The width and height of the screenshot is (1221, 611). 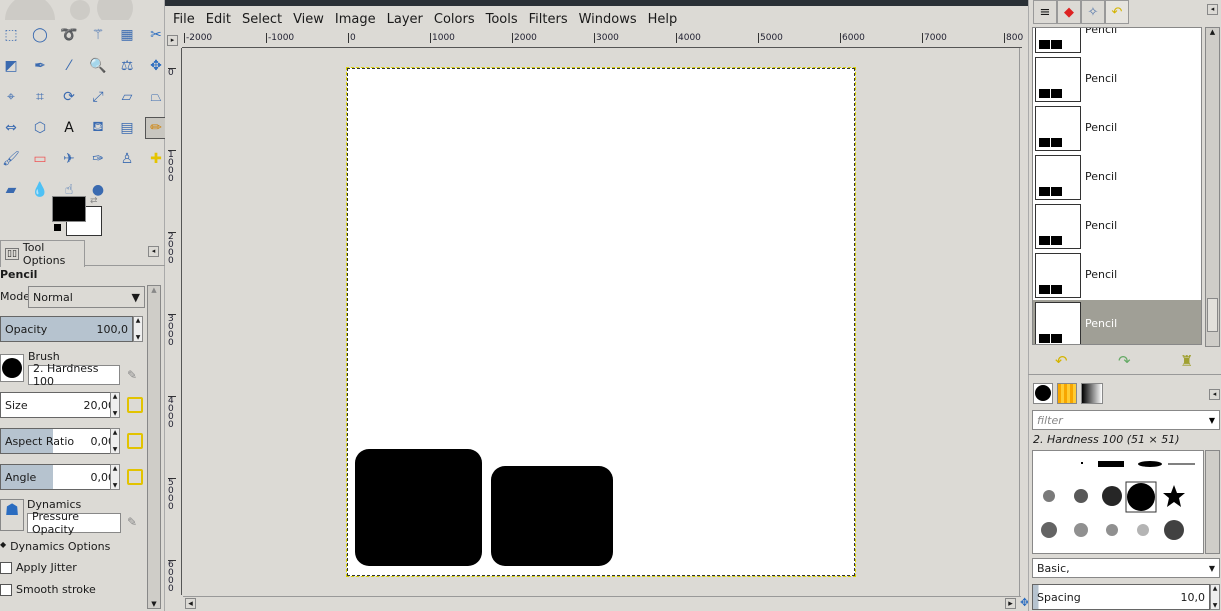 What do you see at coordinates (132, 375) in the screenshot?
I see `edit-brush-icon: ✎` at bounding box center [132, 375].